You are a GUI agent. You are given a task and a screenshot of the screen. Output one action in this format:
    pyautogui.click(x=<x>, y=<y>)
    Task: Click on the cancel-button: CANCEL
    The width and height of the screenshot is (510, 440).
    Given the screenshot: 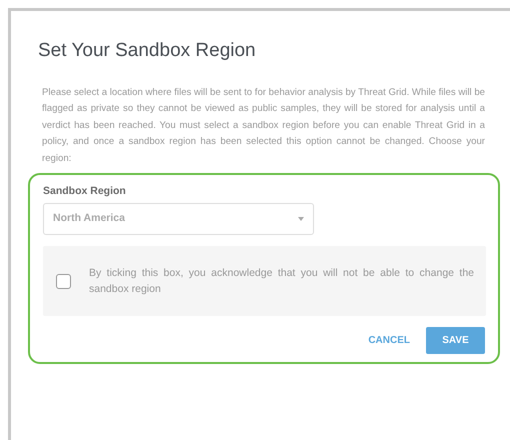 What is the action you would take?
    pyautogui.click(x=389, y=340)
    